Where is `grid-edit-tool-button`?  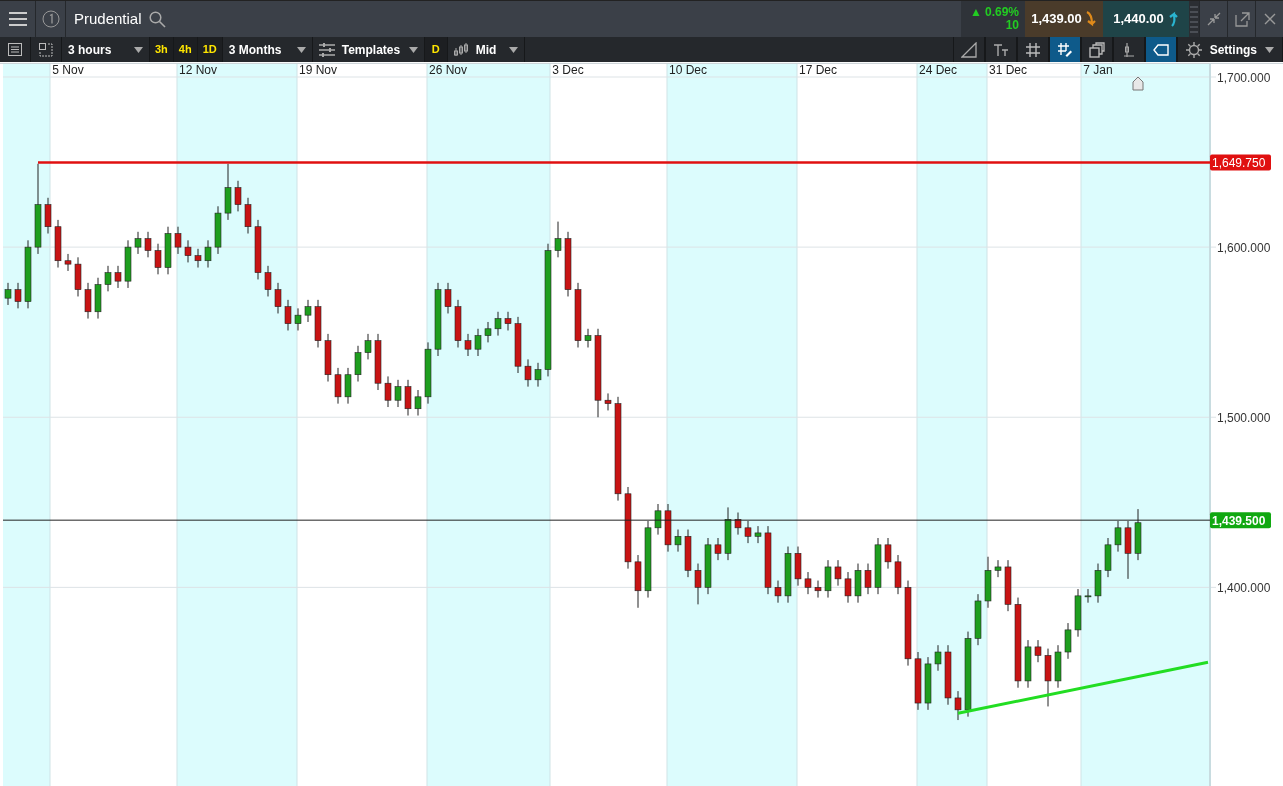 grid-edit-tool-button is located at coordinates (1064, 49).